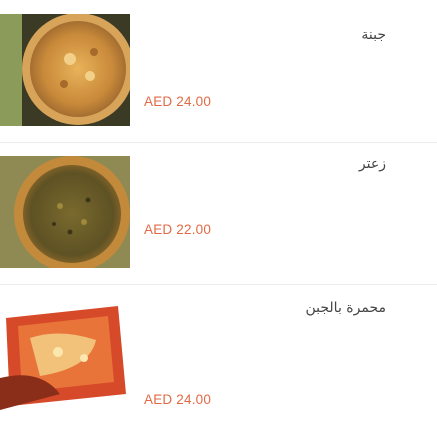  Describe the element at coordinates (346, 308) in the screenshot. I see `menu-item-name: محمرة بالجبن` at that location.